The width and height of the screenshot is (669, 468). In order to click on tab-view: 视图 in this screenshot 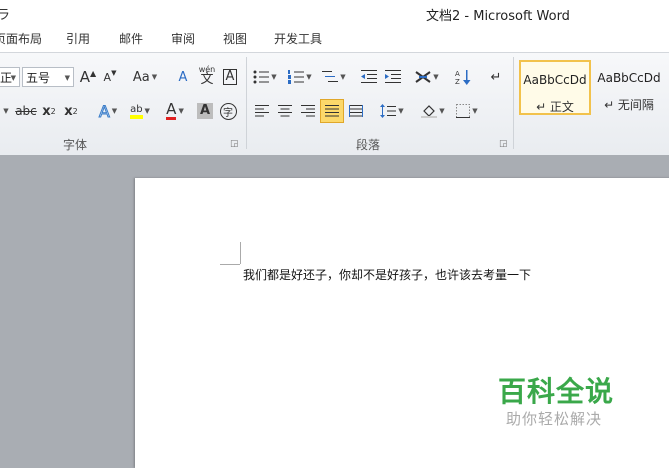, I will do `click(235, 38)`.